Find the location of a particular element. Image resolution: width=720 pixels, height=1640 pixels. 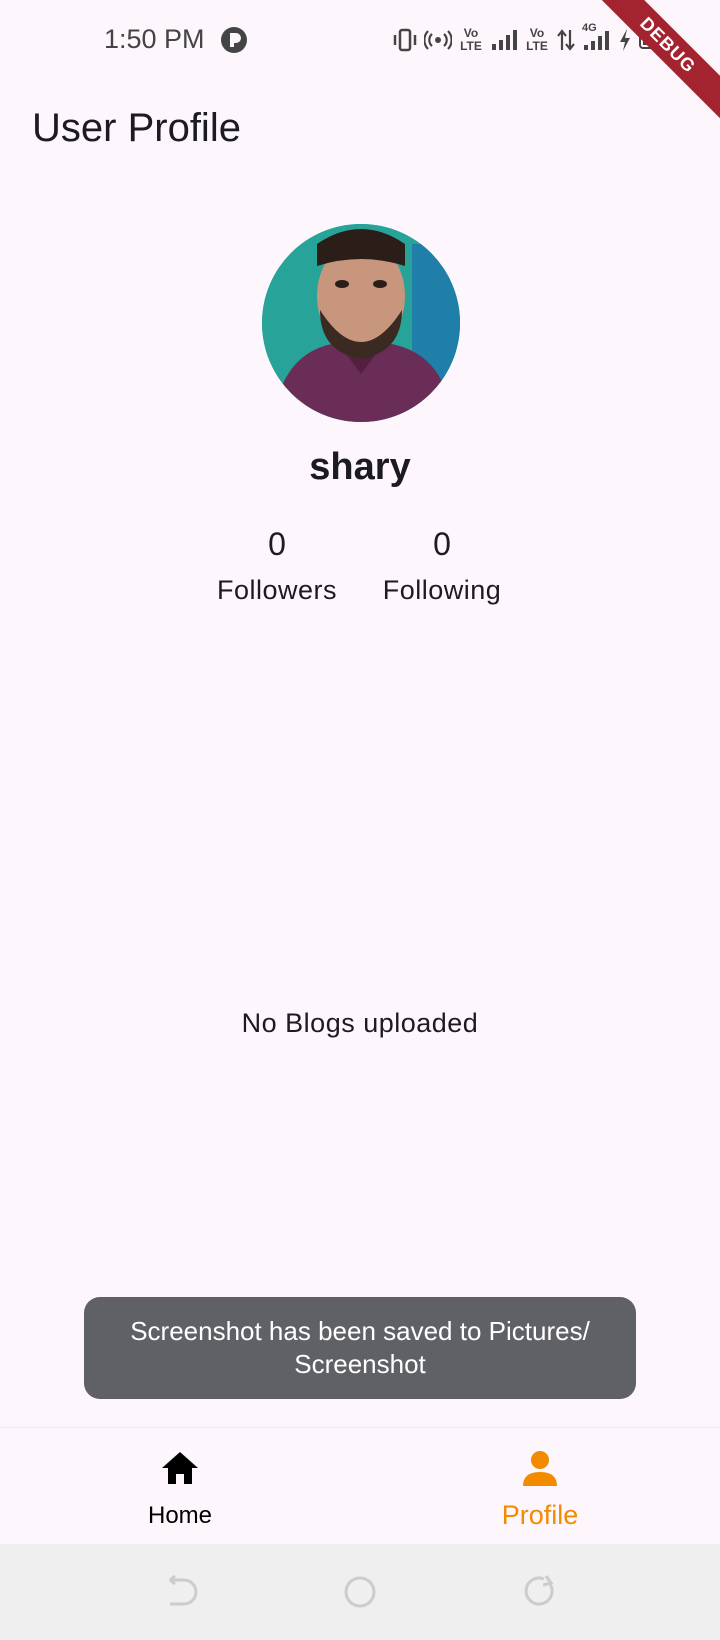

volte-icon-2: Vo LTE is located at coordinates (537, 39).